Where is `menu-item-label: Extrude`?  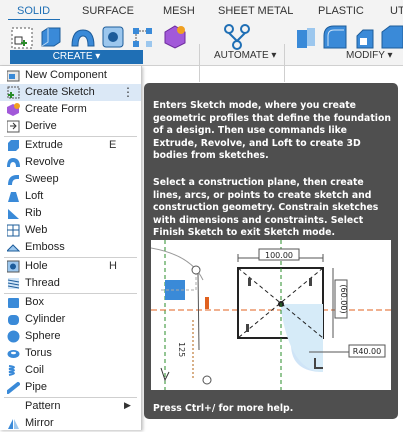
menu-item-label: Extrude is located at coordinates (44, 145).